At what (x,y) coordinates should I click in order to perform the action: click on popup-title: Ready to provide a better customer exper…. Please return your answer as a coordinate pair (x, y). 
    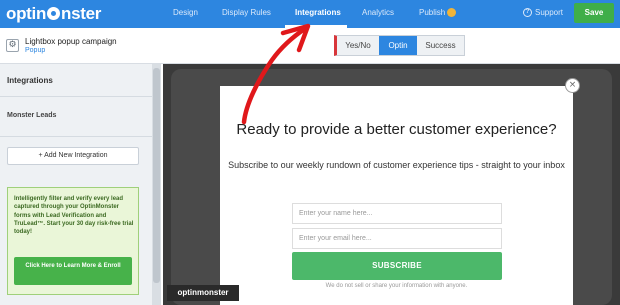
    Looking at the image, I should click on (396, 130).